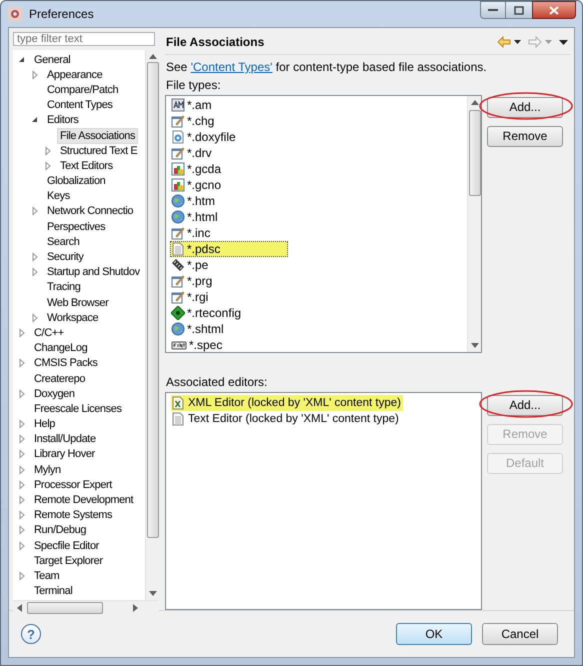 The image size is (583, 666). I want to click on tree-item: Library Hover, so click(64, 454).